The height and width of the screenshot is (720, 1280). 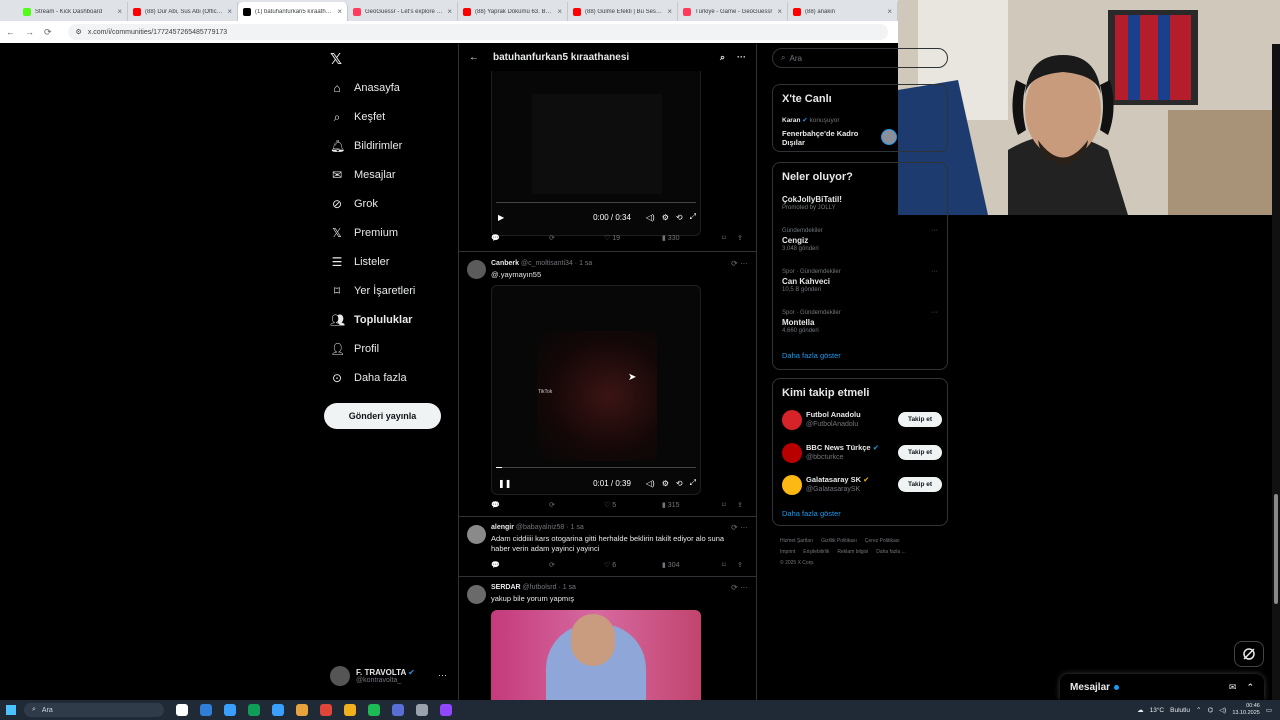 I want to click on live-topic: Fenerbahçe'de Kadro Dışılar, so click(x=827, y=138).